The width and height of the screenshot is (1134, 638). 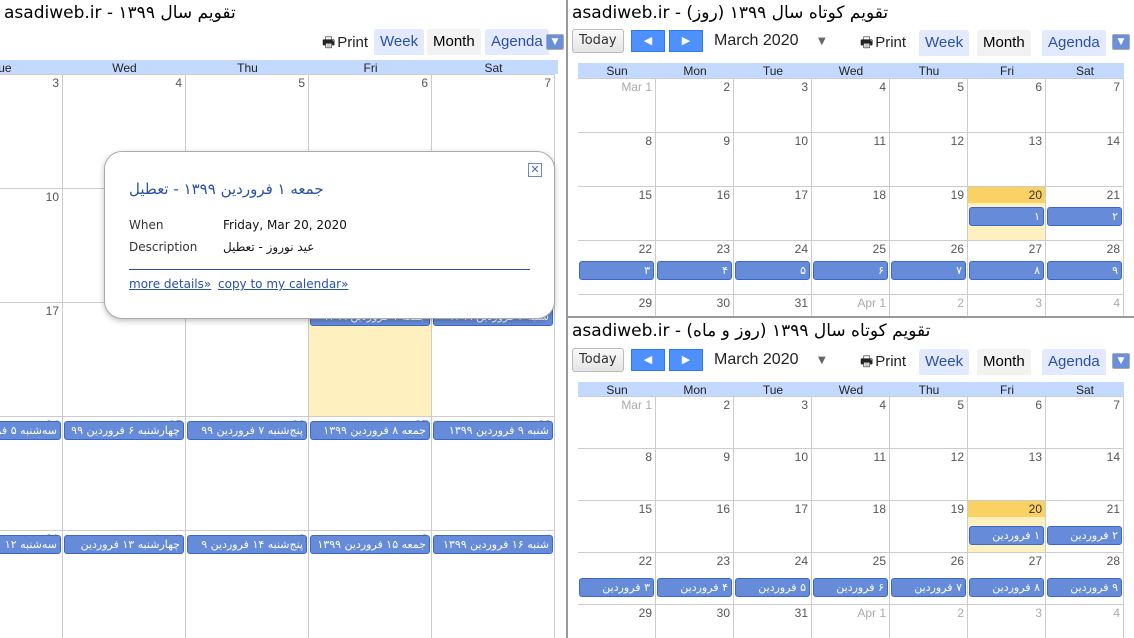 I want to click on tab-month: Month, so click(x=1004, y=43).